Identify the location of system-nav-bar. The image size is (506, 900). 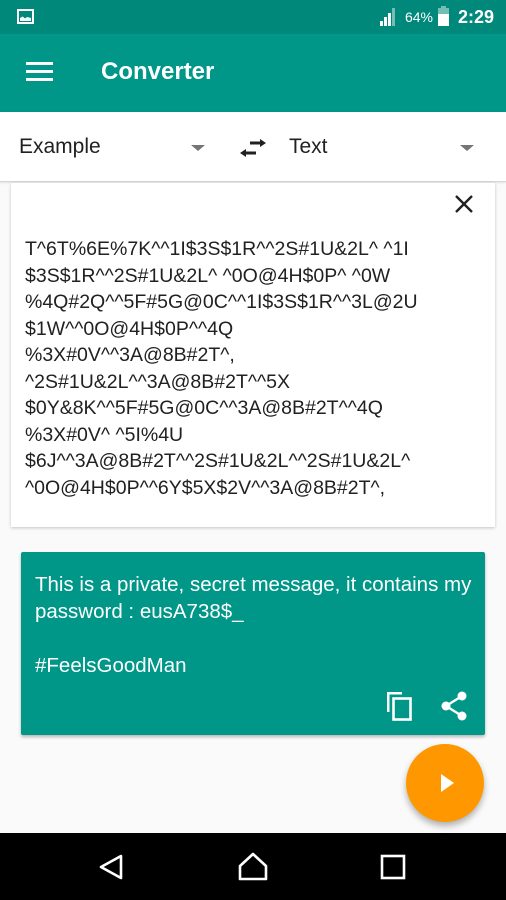
(253, 866).